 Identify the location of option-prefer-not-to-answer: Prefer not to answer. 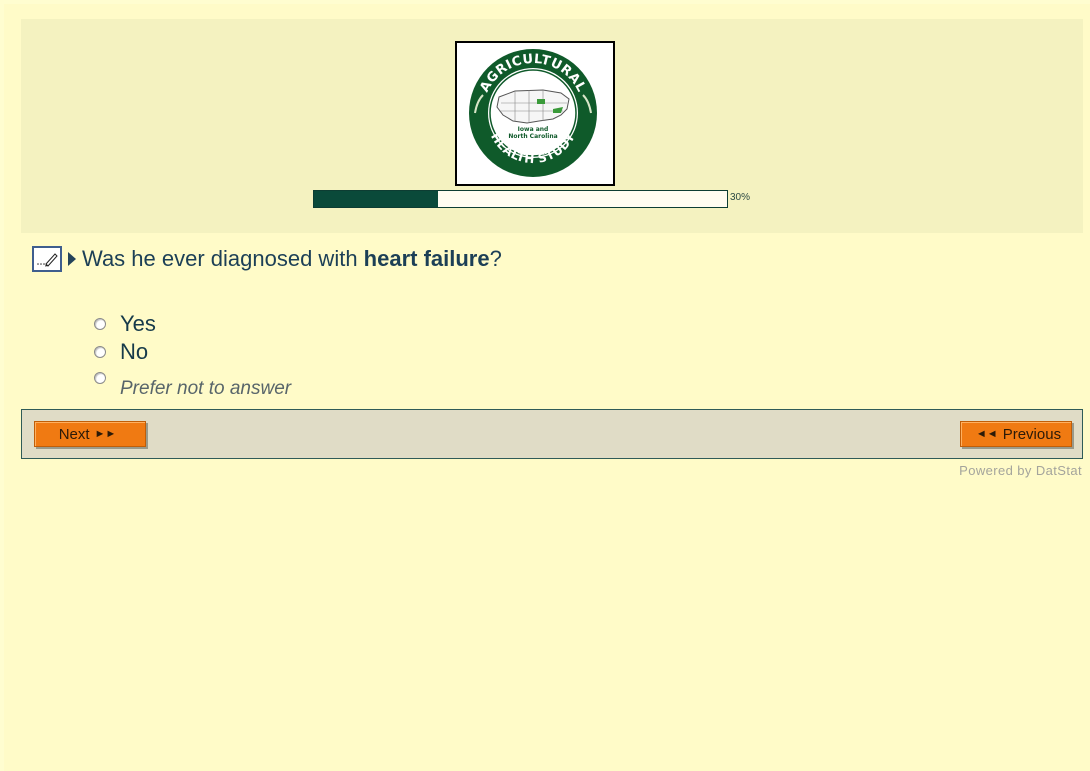
(192, 388).